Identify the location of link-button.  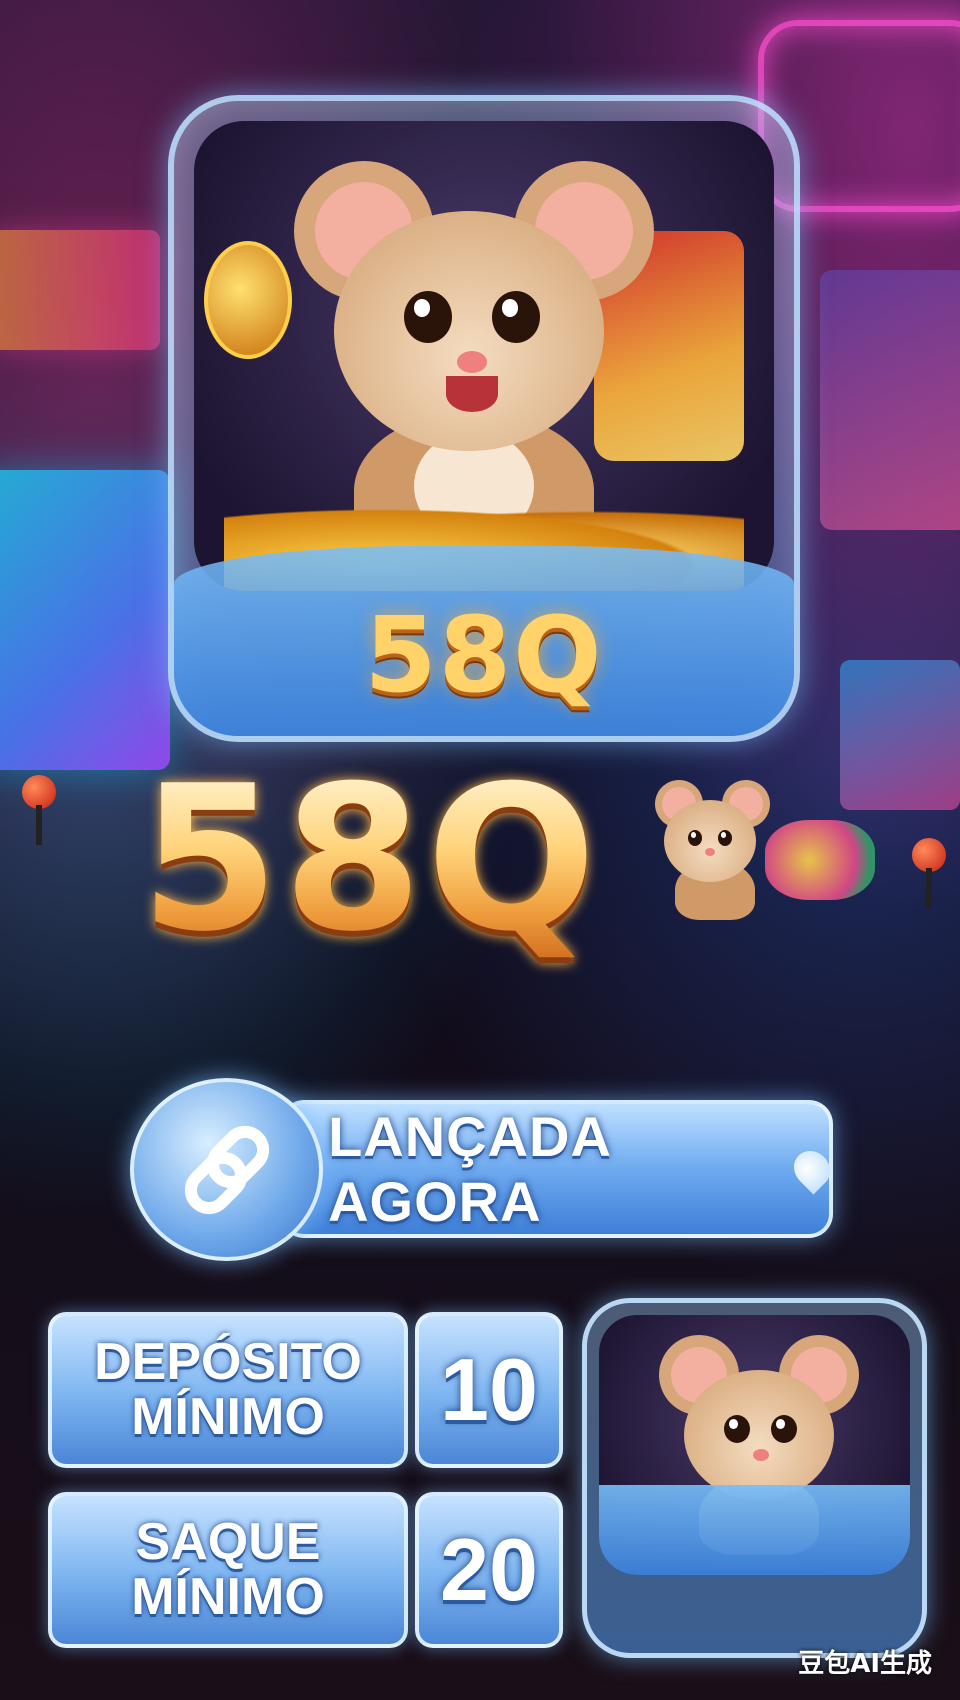
(226, 1169).